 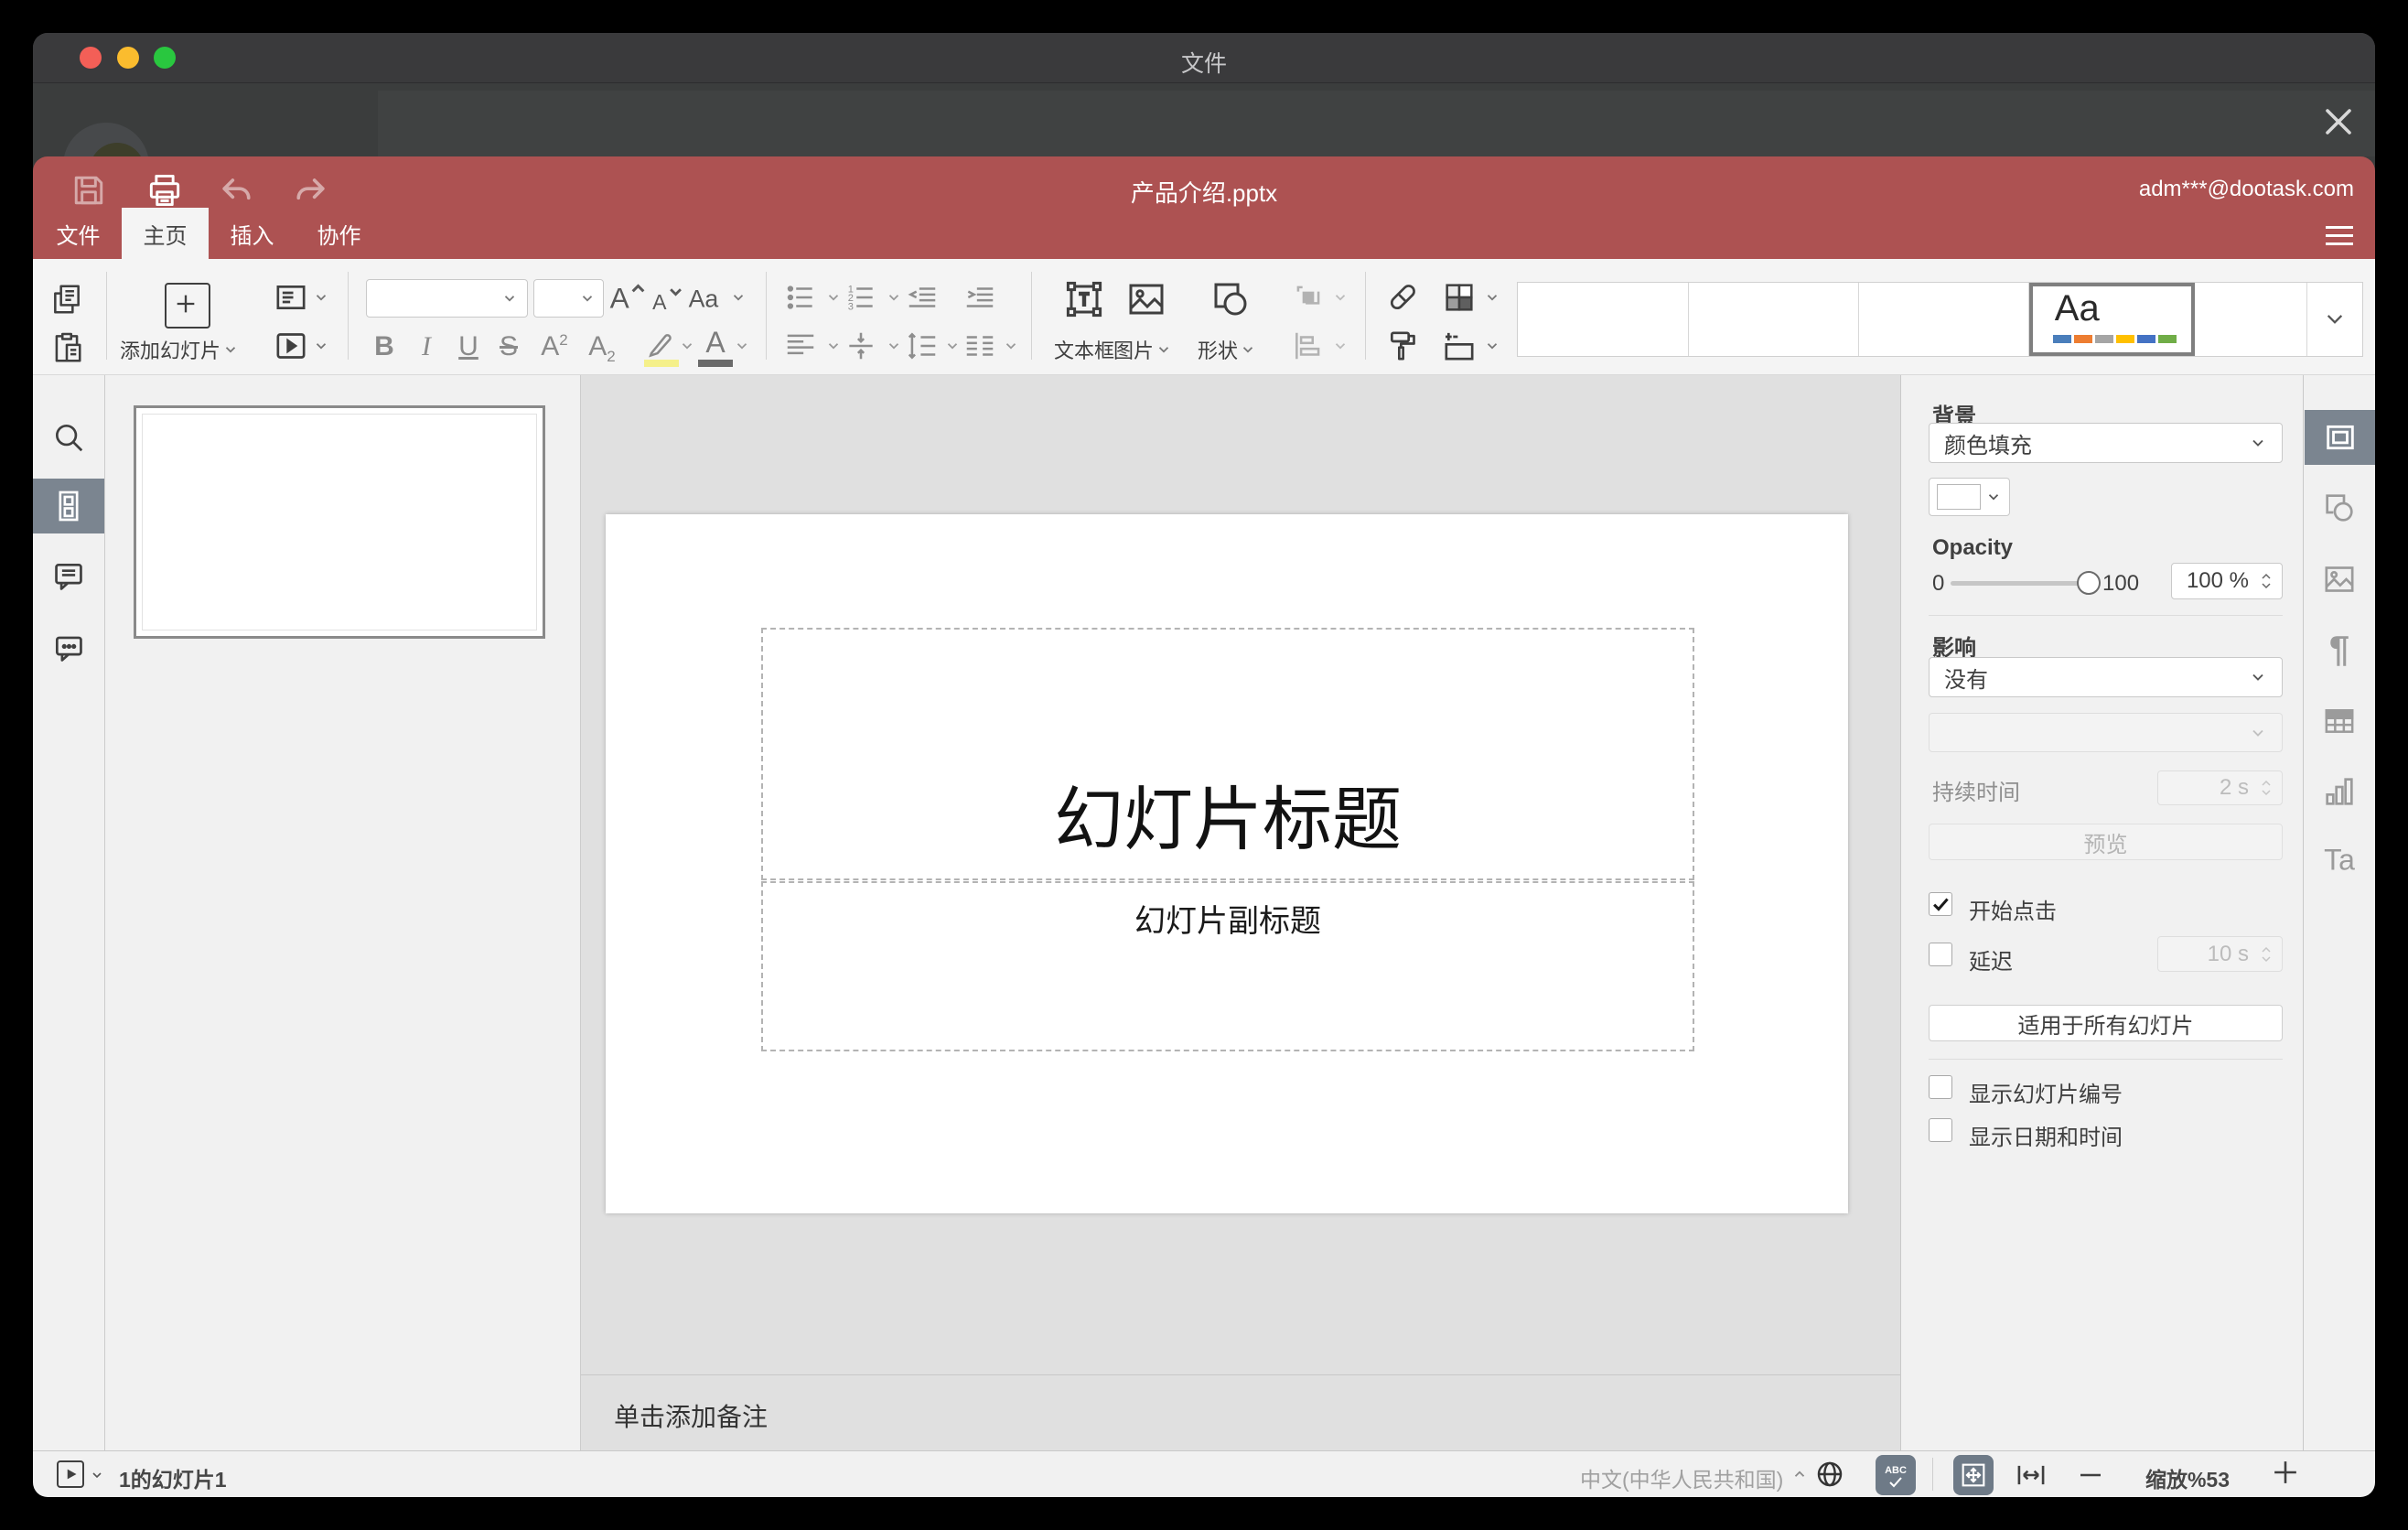 I want to click on shape-icon, so click(x=1230, y=299).